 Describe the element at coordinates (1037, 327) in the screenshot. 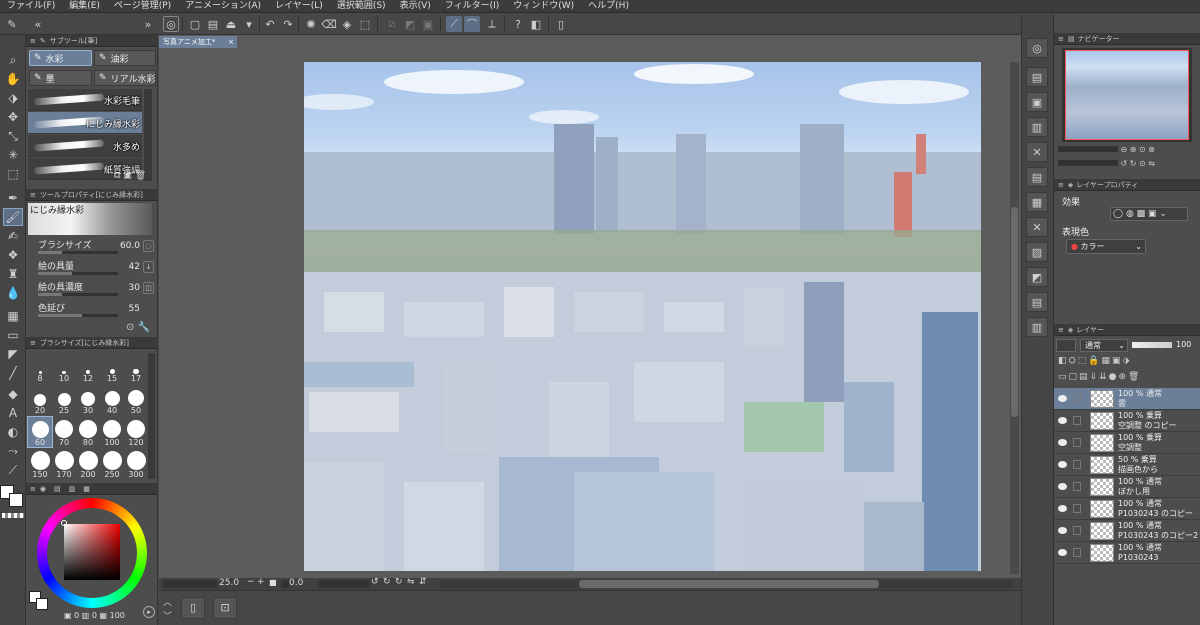

I see `history-icon: ▥` at that location.